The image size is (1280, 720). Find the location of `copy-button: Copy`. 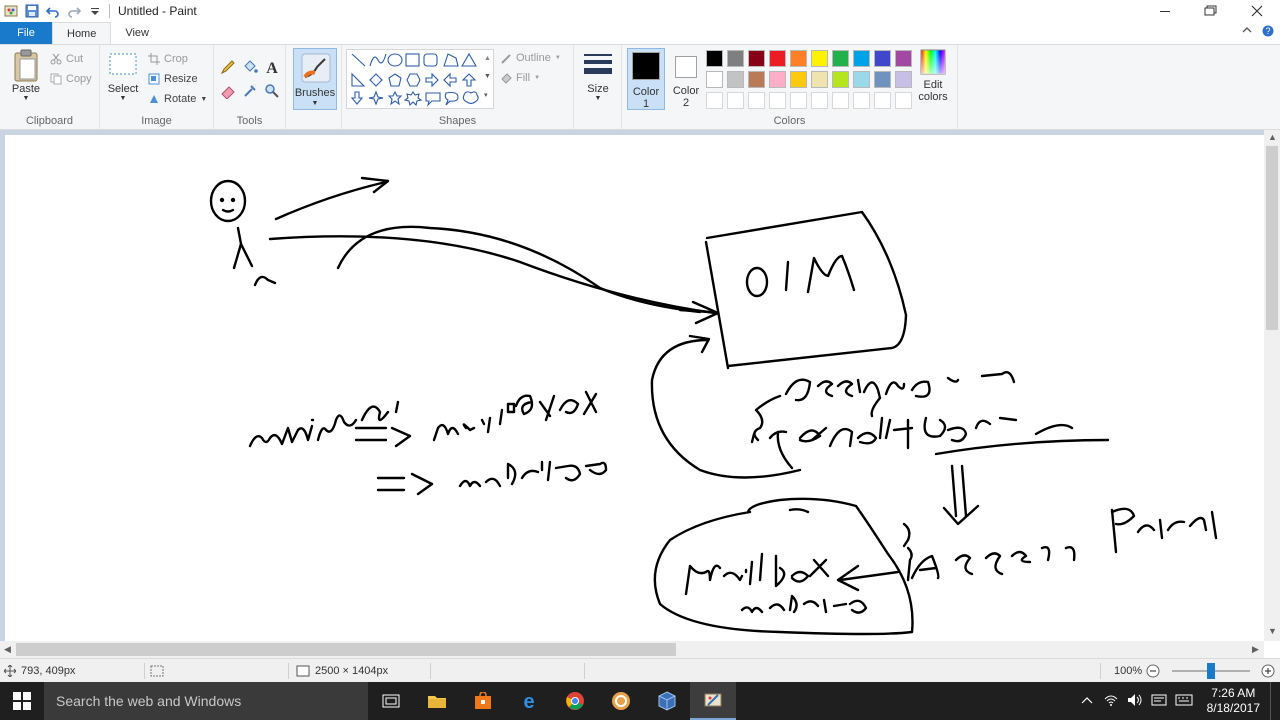

copy-button: Copy is located at coordinates (71, 79).